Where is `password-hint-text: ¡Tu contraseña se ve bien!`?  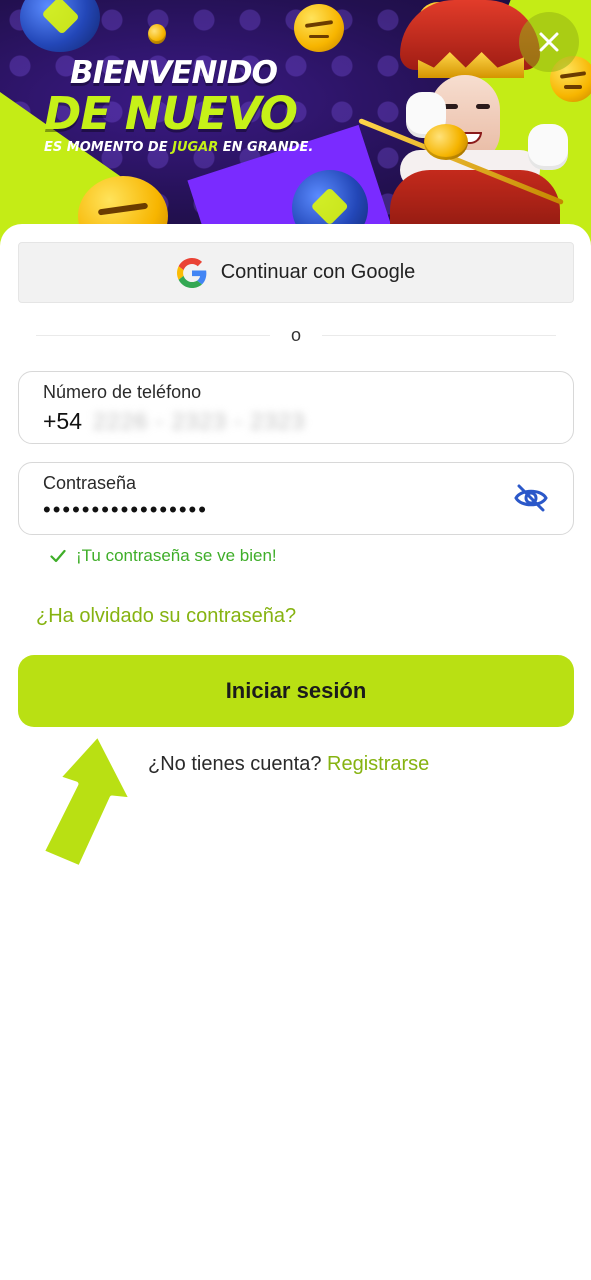
password-hint-text: ¡Tu contraseña se ve bien! is located at coordinates (176, 555).